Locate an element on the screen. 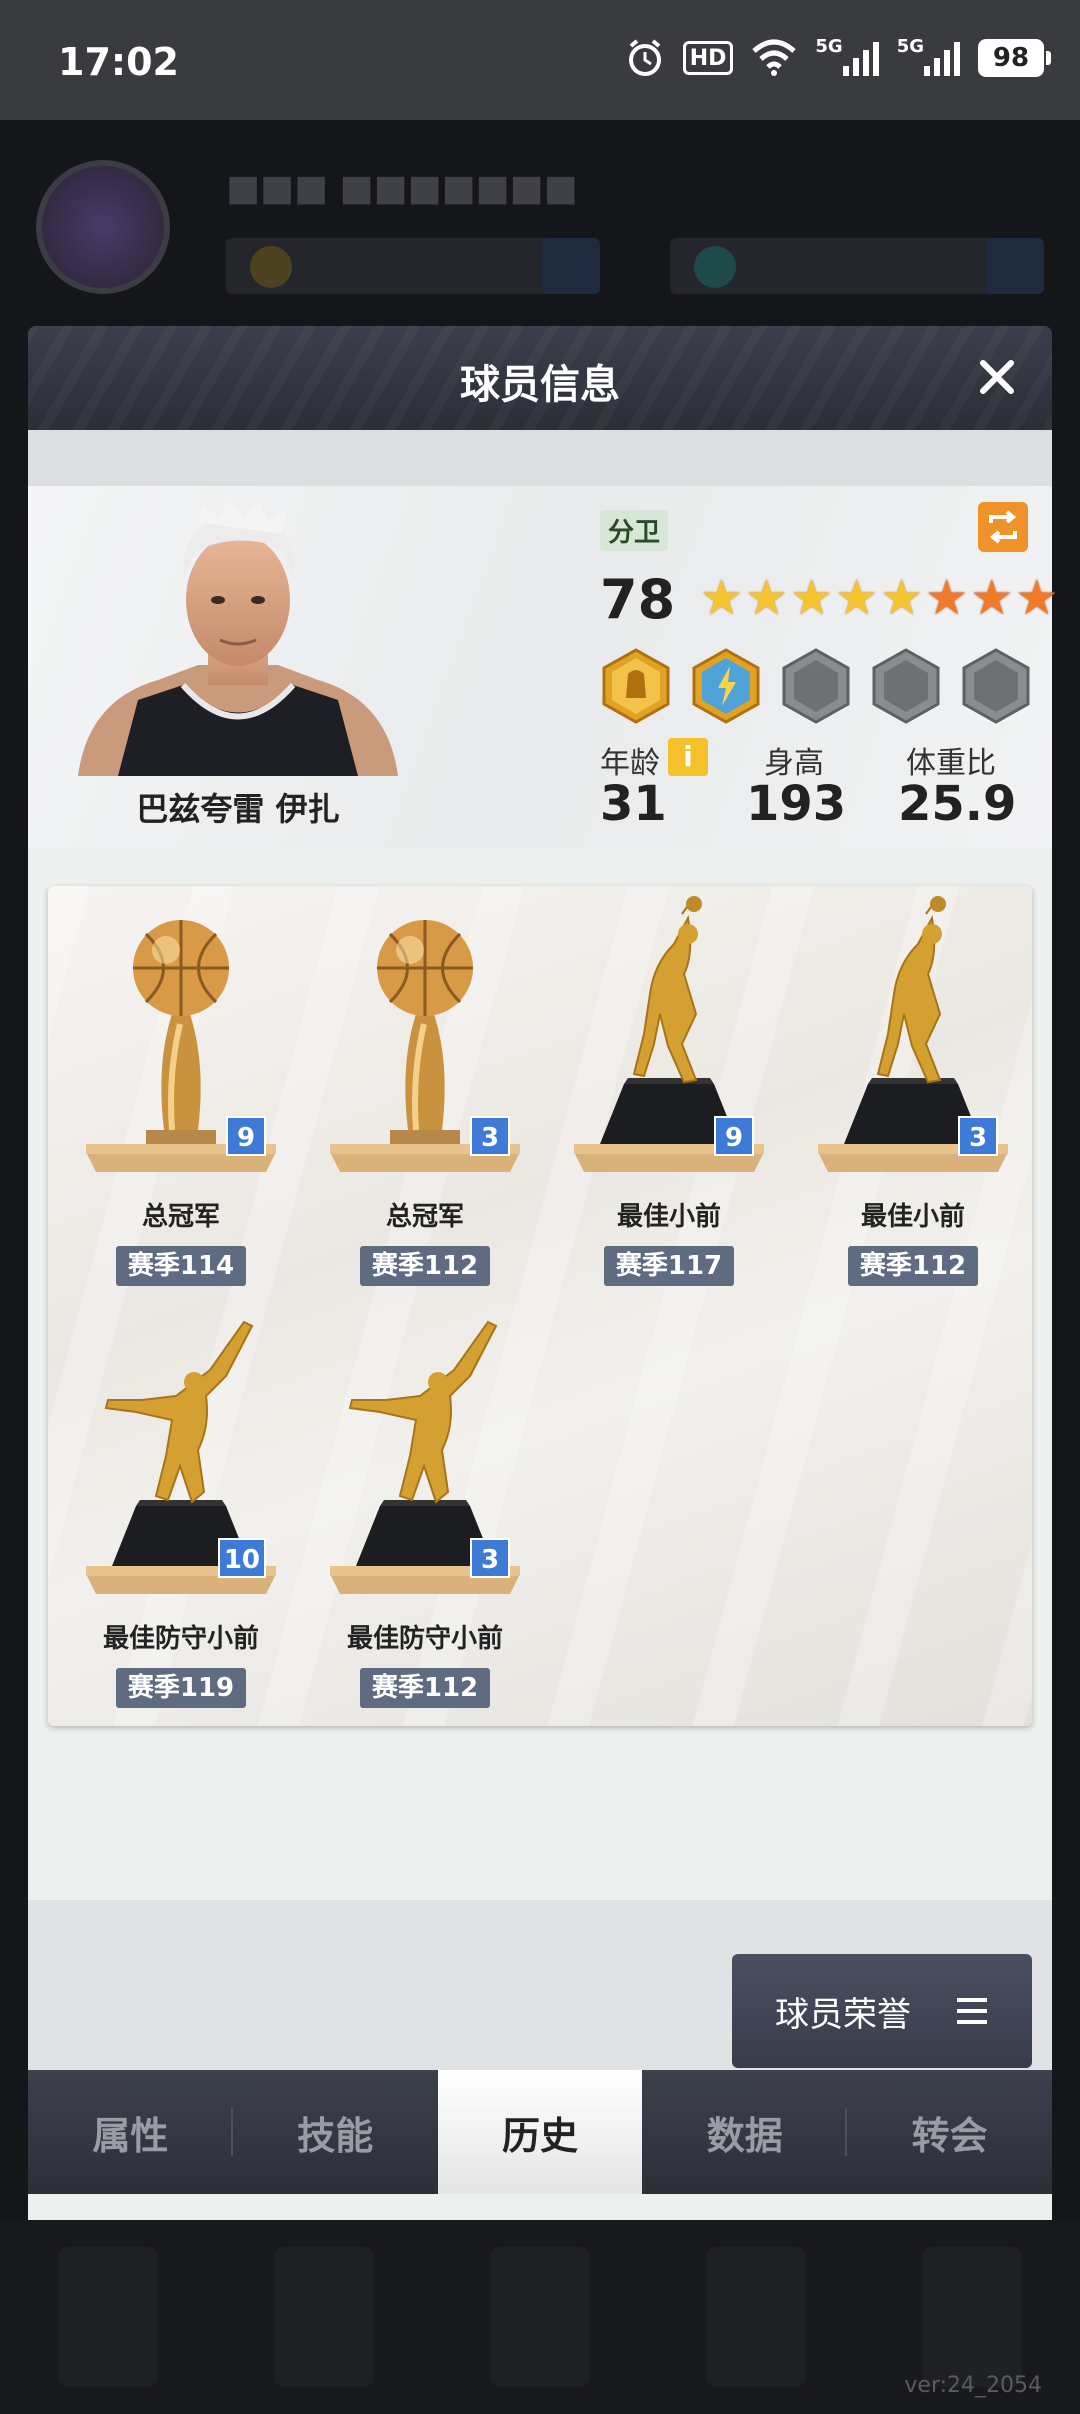 The image size is (1080, 2414). modal-header: 球员信息 is located at coordinates (540, 378).